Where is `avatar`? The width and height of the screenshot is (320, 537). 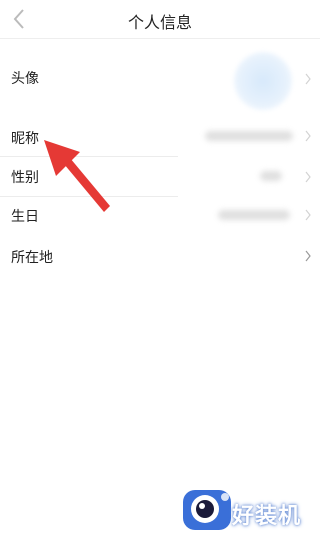 avatar is located at coordinates (263, 81).